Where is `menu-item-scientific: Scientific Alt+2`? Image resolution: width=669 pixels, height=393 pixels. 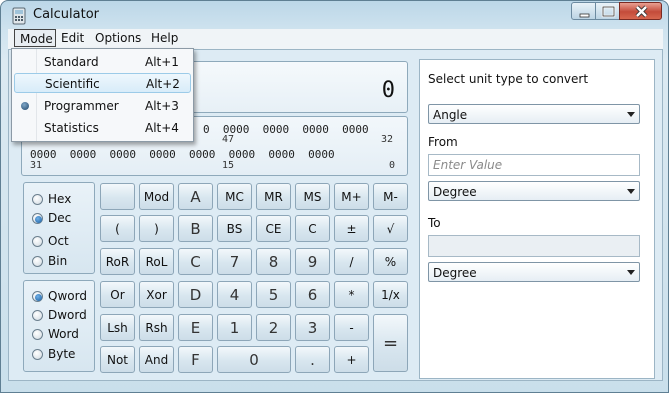 menu-item-scientific: Scientific Alt+2 is located at coordinates (102, 83).